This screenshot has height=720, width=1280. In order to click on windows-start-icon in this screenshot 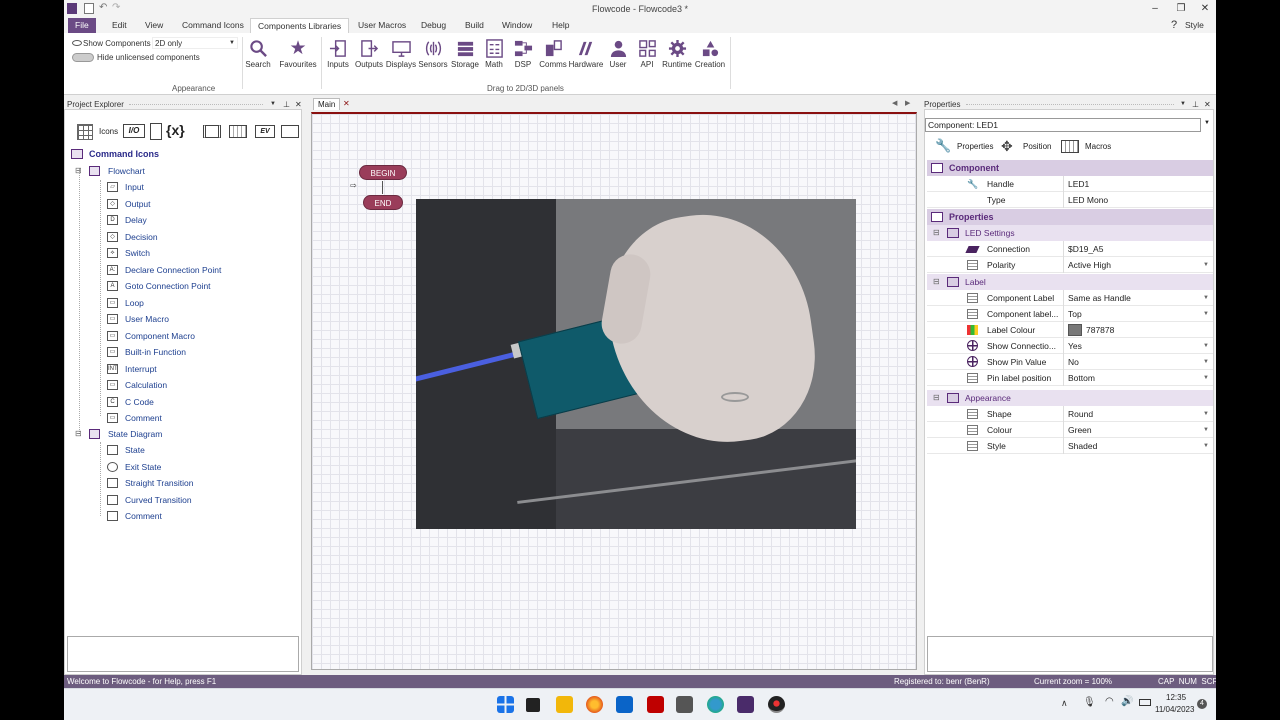, I will do `click(505, 704)`.